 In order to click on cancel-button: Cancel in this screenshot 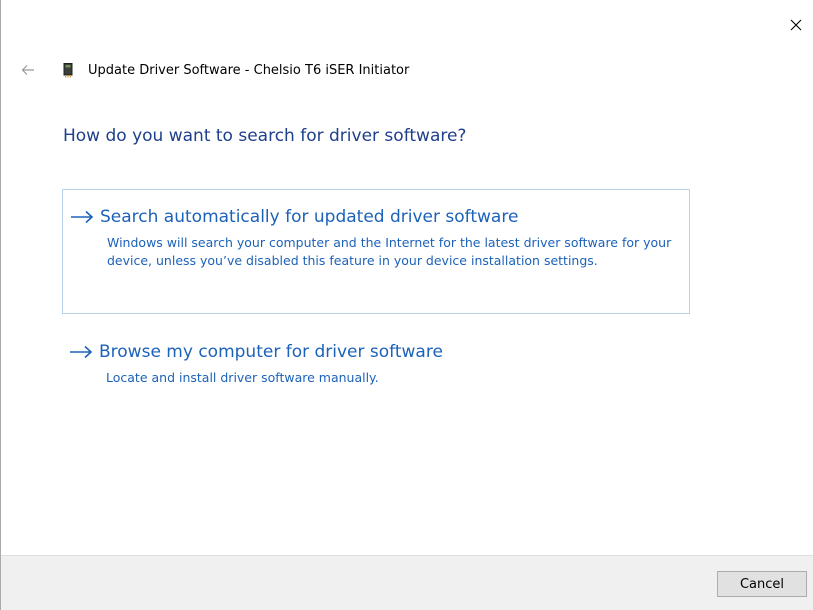, I will do `click(762, 584)`.